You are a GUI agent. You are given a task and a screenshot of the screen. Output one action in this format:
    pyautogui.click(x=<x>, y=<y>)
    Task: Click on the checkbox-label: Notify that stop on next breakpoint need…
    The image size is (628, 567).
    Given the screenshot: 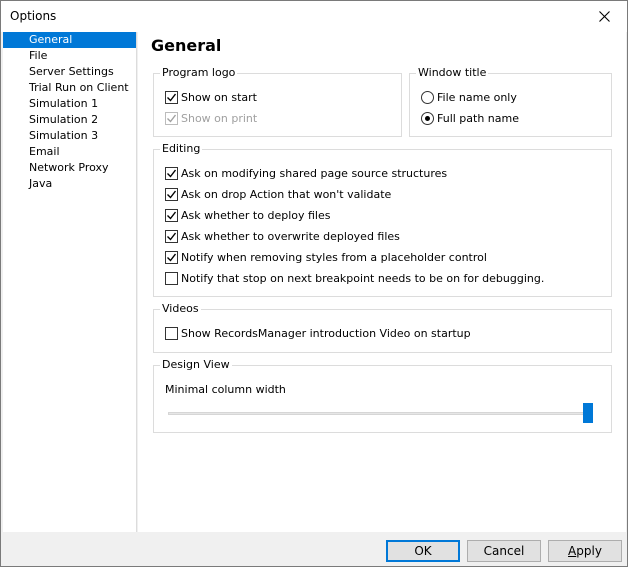 What is the action you would take?
    pyautogui.click(x=363, y=278)
    